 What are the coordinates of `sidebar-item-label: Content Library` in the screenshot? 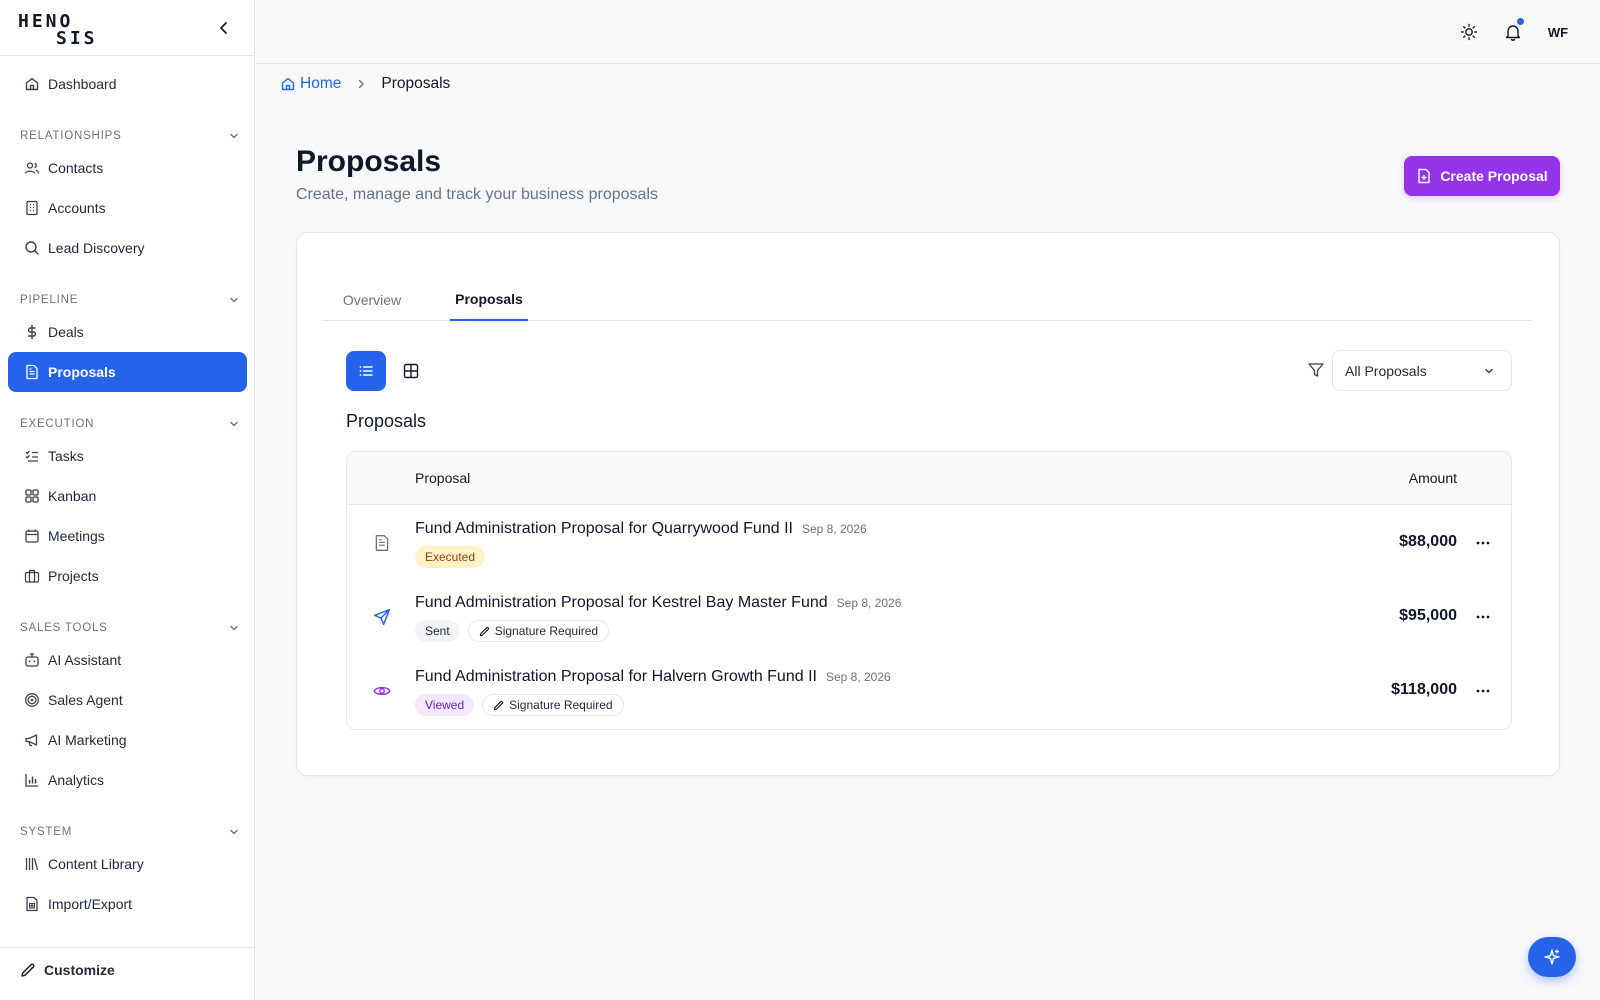 It's located at (96, 864).